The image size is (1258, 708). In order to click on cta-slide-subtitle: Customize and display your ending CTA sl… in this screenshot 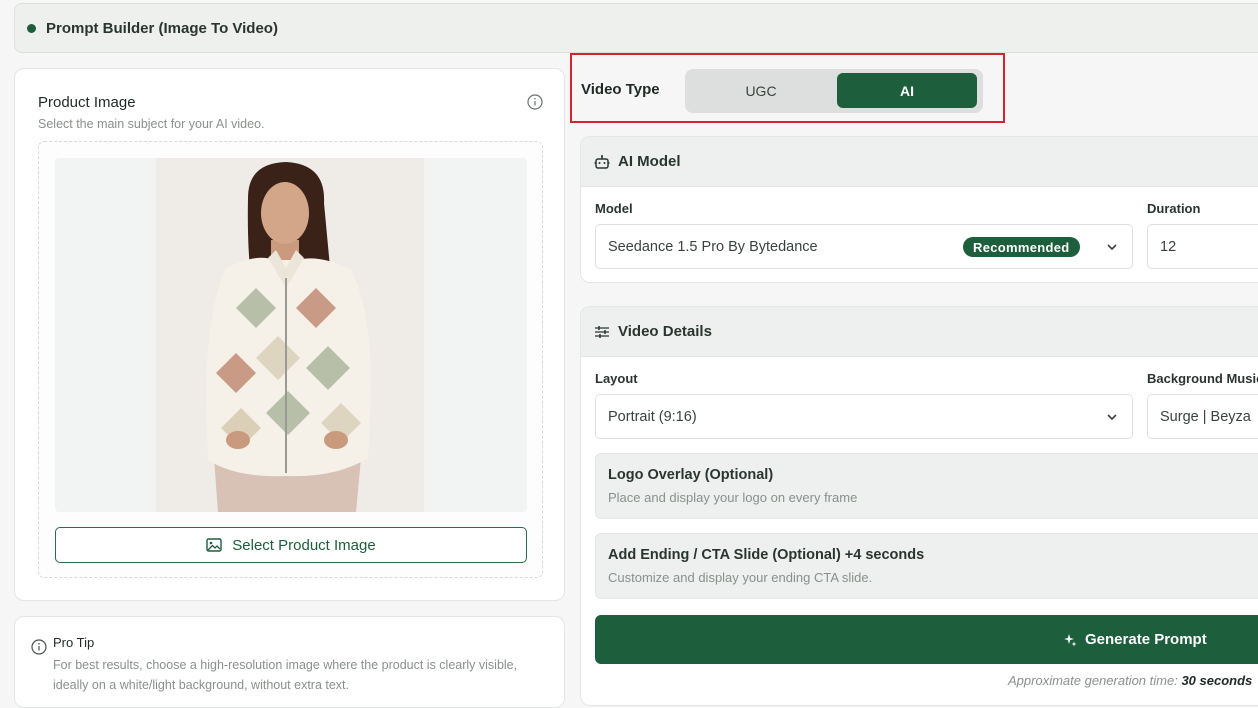, I will do `click(740, 577)`.